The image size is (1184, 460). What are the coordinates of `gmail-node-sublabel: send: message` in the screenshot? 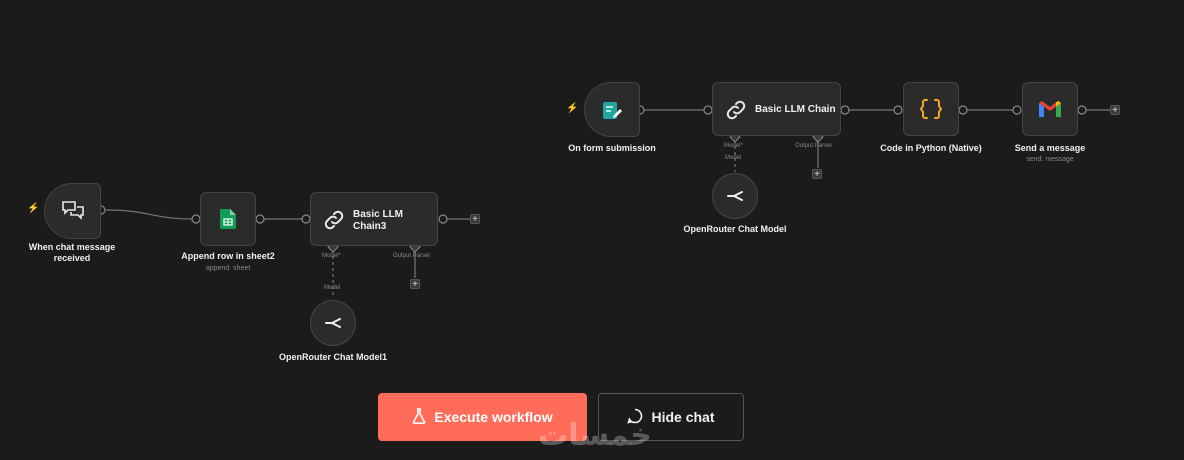 It's located at (1050, 159).